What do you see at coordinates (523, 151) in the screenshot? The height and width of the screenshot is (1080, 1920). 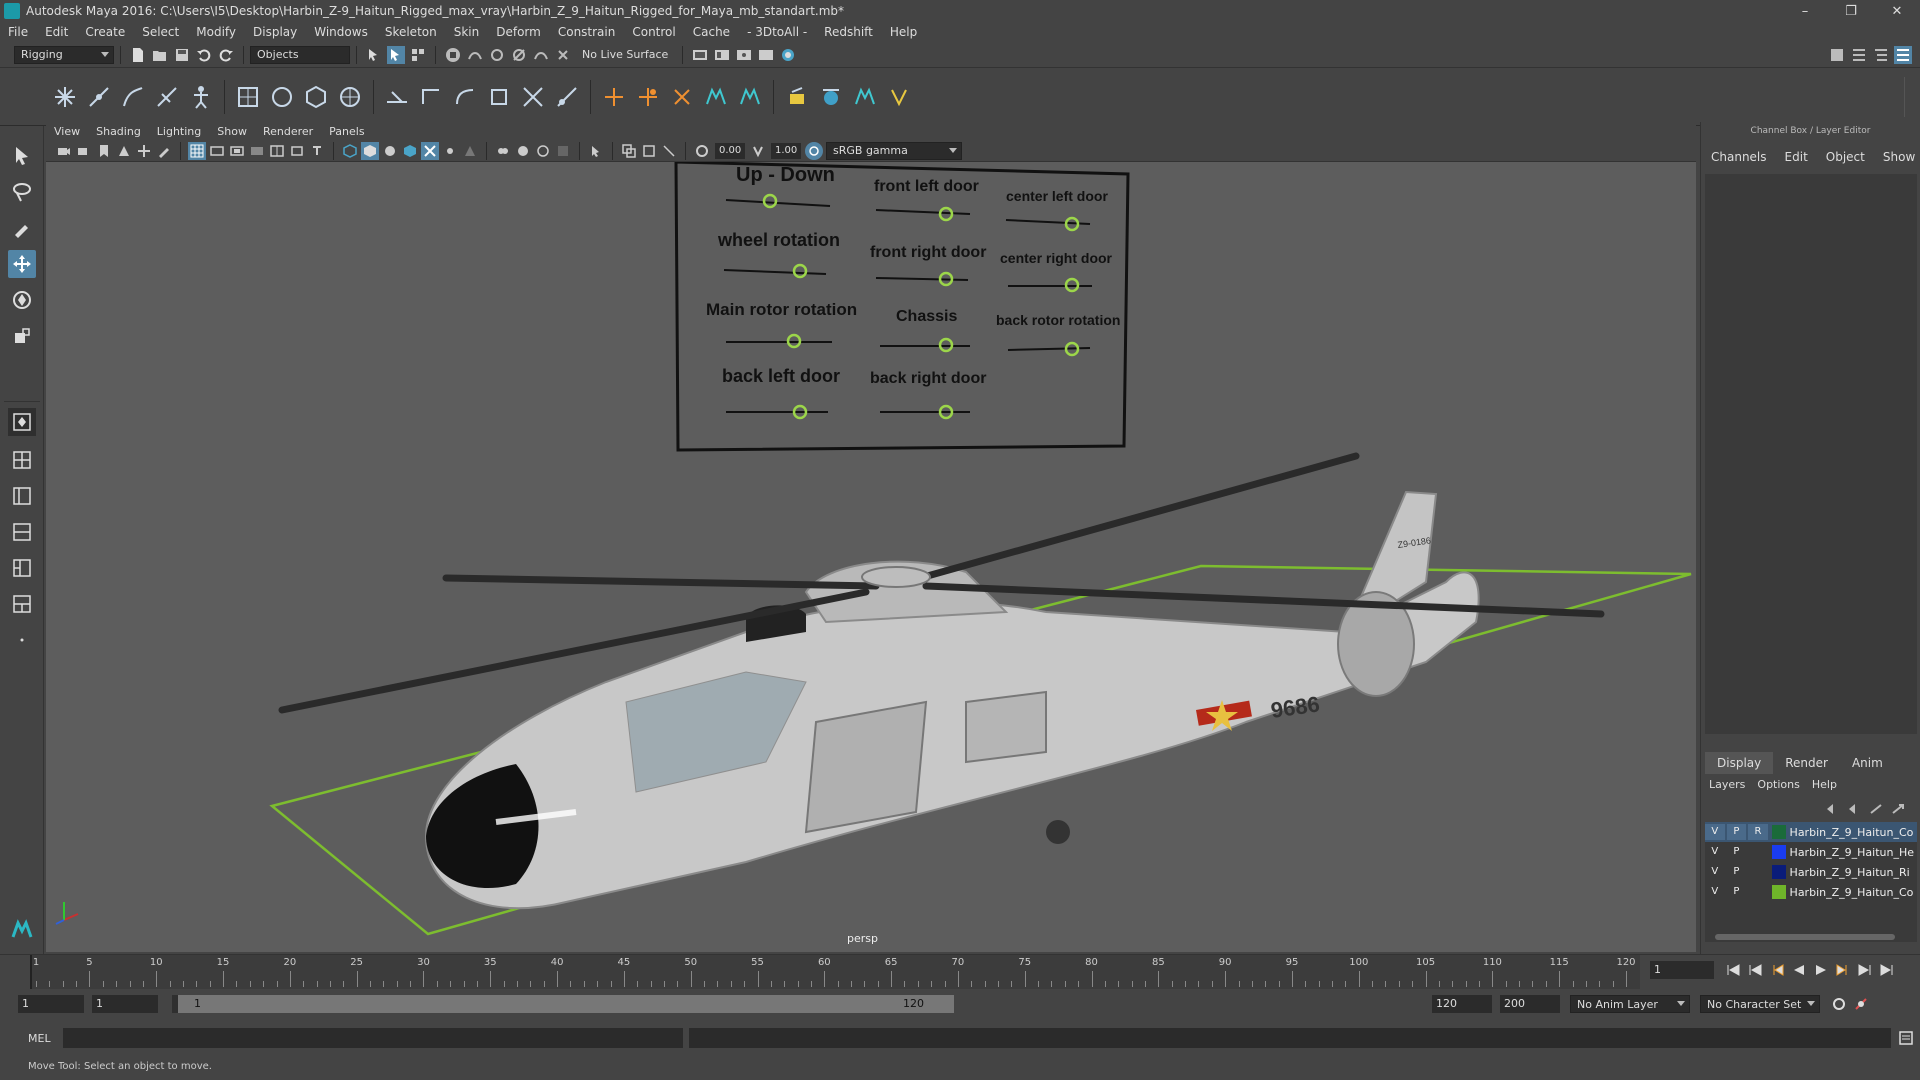 I see `anti-aliasing-icon` at bounding box center [523, 151].